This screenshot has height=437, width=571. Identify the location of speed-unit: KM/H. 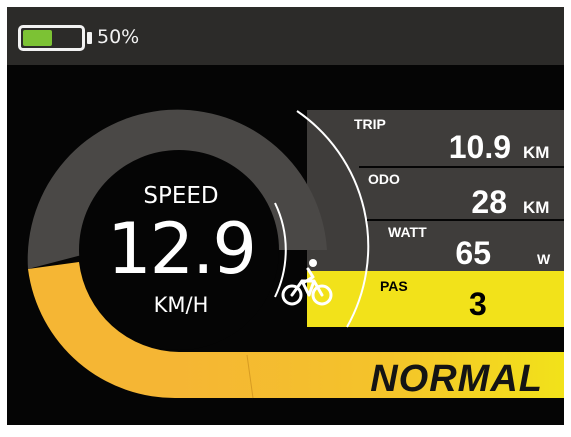
(181, 305).